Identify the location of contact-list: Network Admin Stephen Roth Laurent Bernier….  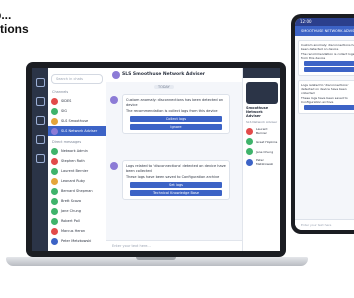
(77, 196).